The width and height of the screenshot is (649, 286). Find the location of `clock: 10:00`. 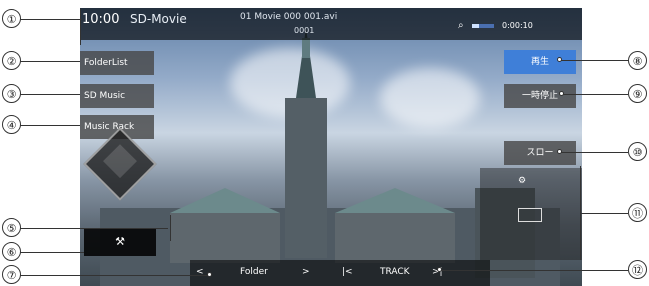

clock: 10:00 is located at coordinates (101, 19).